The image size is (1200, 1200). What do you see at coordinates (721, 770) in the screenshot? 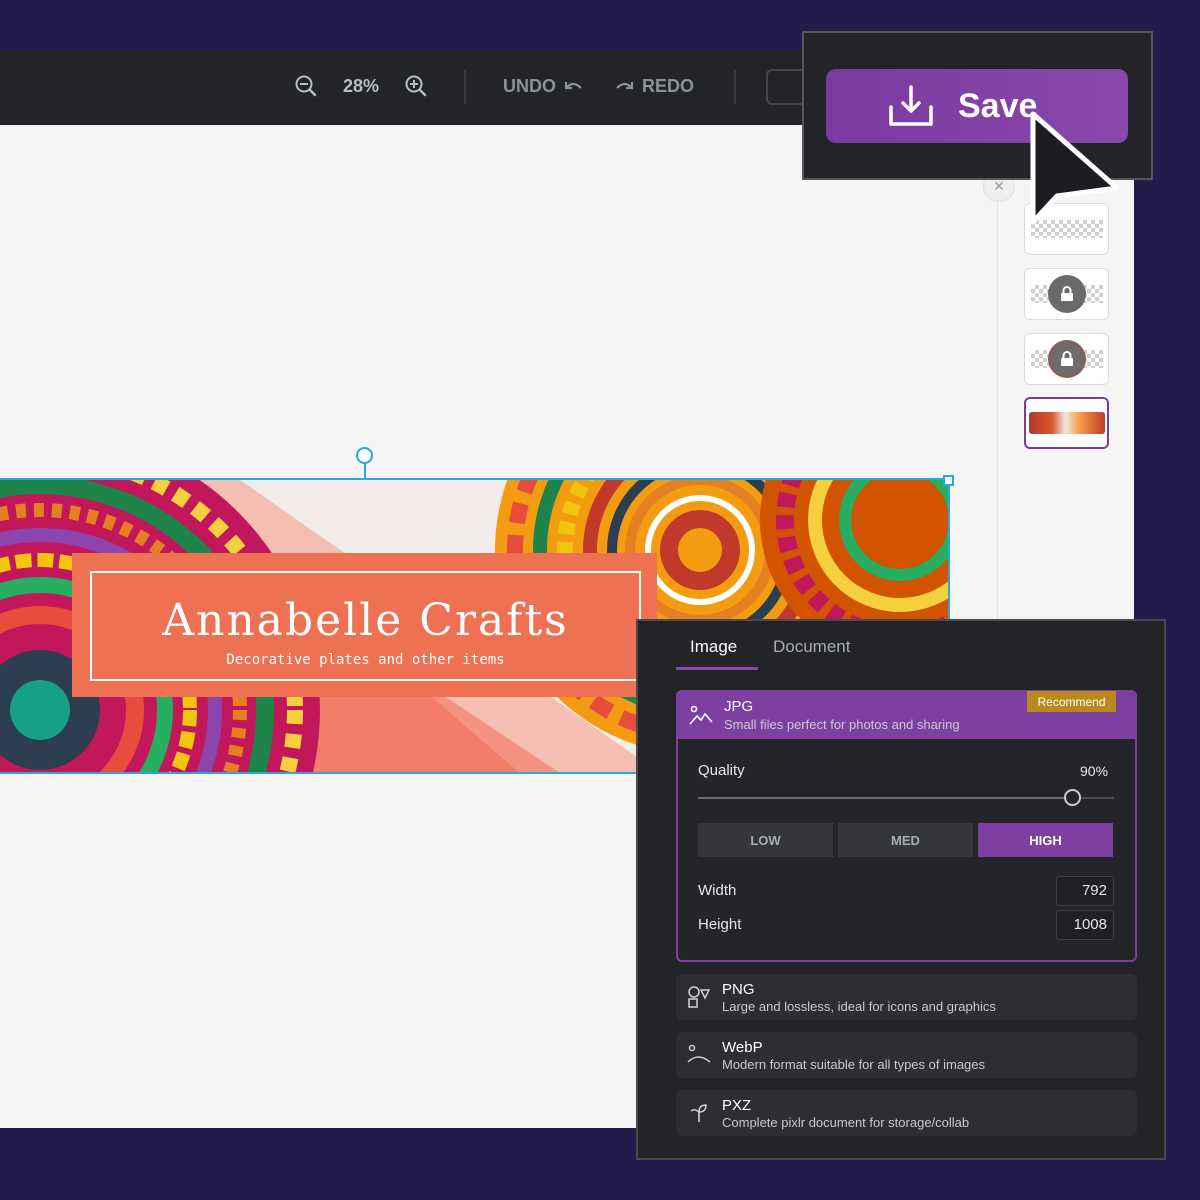
I see `quality-label: Quality` at bounding box center [721, 770].